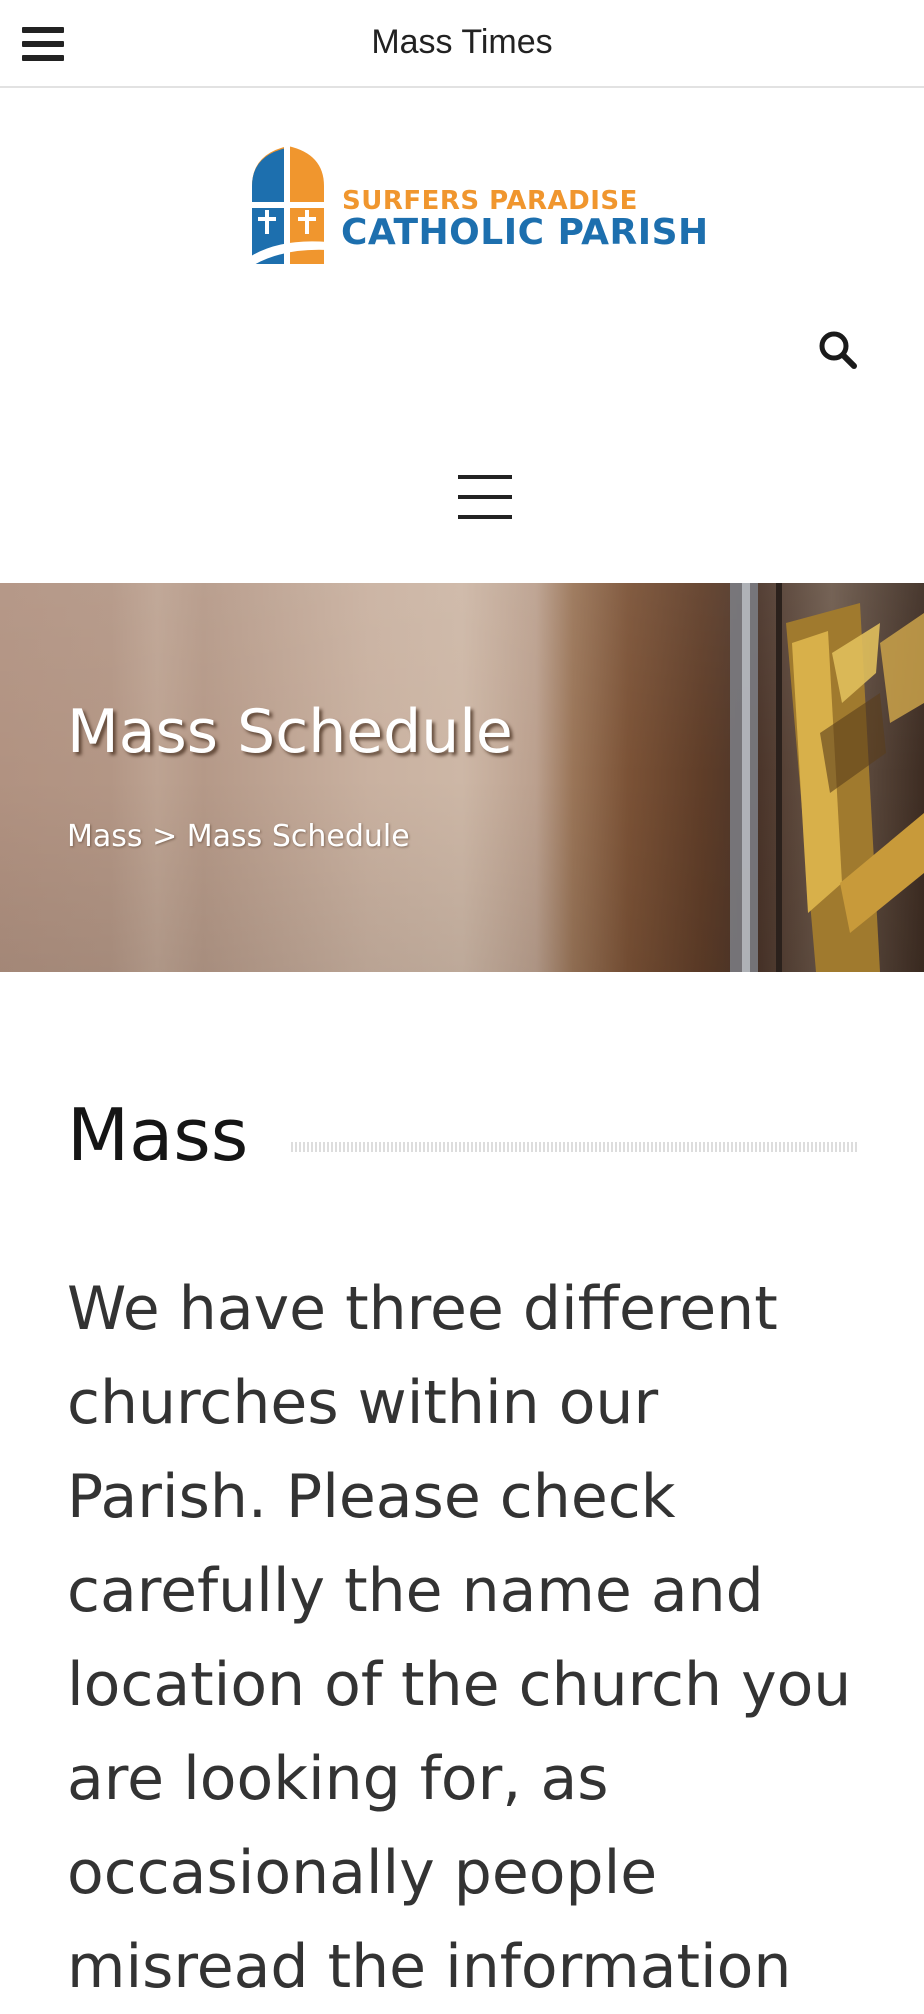  What do you see at coordinates (158, 1135) in the screenshot?
I see `section-heading: Mass` at bounding box center [158, 1135].